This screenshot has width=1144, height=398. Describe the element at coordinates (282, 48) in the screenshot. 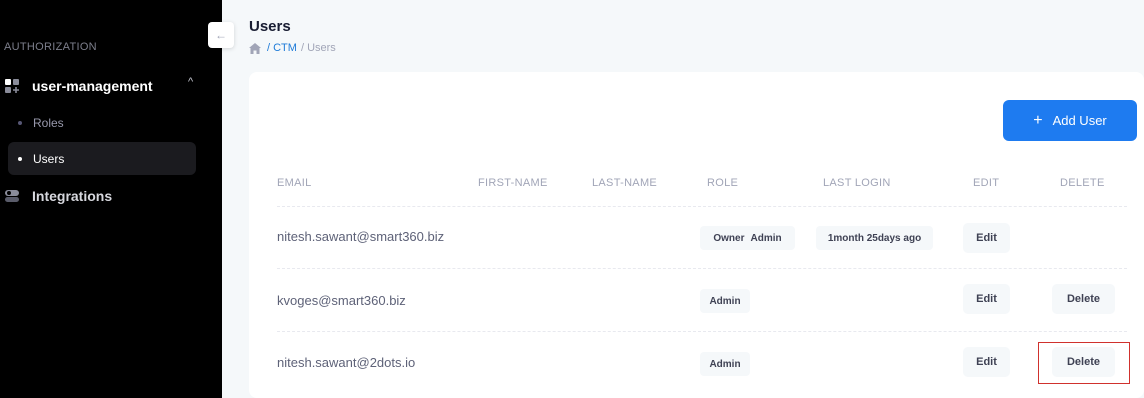

I see `breadcrumb-link-ctm: / CTM` at that location.